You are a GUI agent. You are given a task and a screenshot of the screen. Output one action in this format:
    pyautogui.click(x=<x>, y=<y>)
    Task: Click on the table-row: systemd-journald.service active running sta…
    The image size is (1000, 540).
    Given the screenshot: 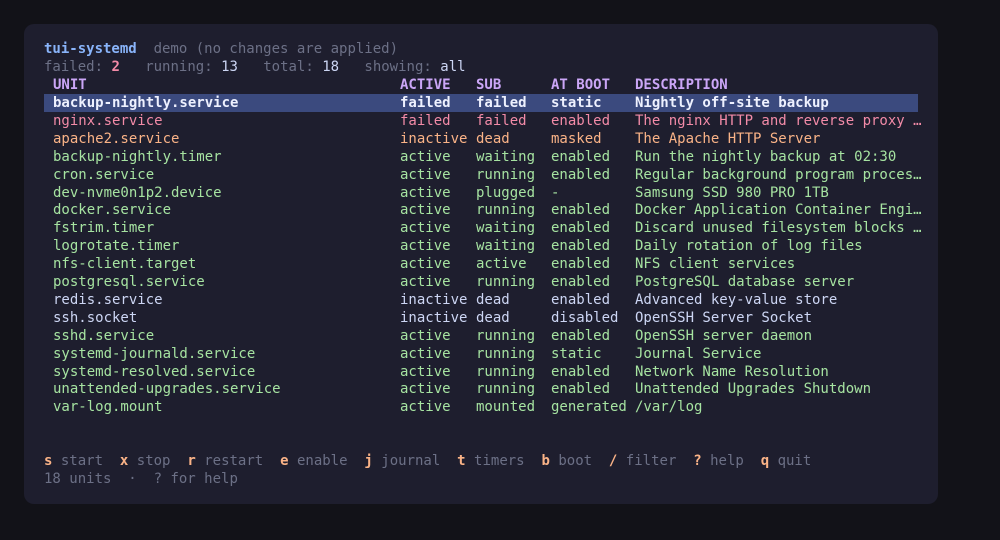 What is the action you would take?
    pyautogui.click(x=481, y=354)
    